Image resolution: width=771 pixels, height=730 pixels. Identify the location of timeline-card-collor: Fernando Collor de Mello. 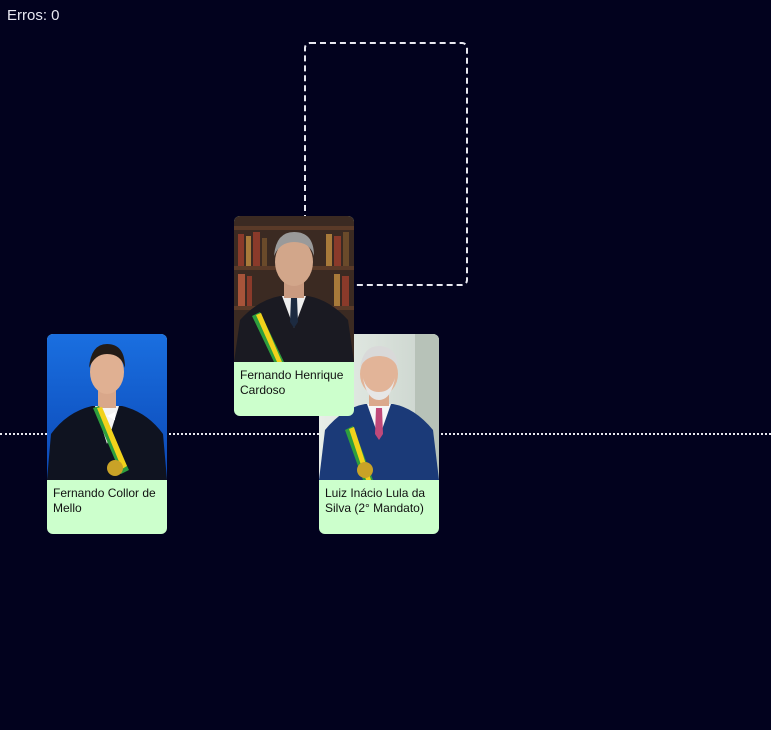
(107, 434).